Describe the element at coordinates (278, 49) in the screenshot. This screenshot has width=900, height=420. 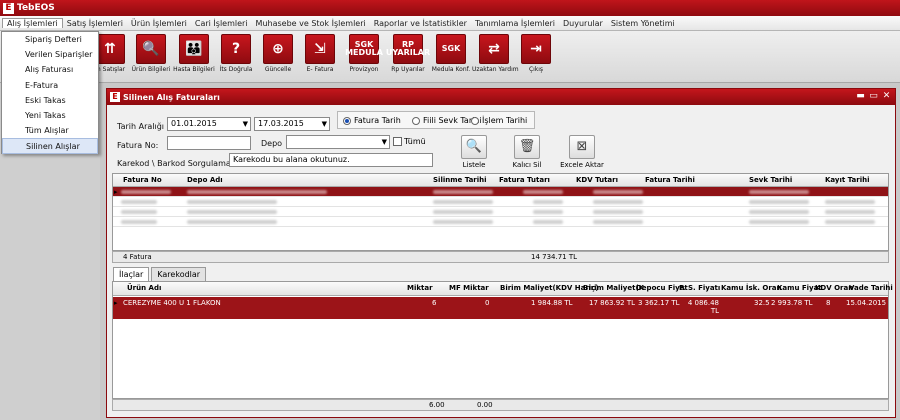
I see `globe-icon: ⊕` at that location.